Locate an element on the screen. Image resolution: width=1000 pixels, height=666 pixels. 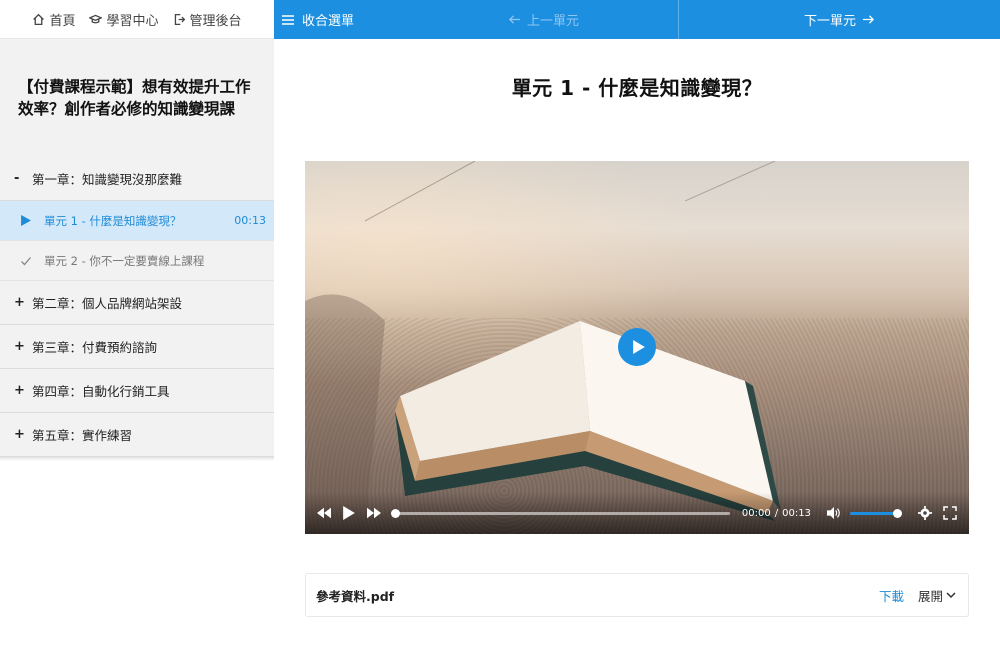
unit-2: 單元 2 - 你不一定要賣線上課程 is located at coordinates (137, 261).